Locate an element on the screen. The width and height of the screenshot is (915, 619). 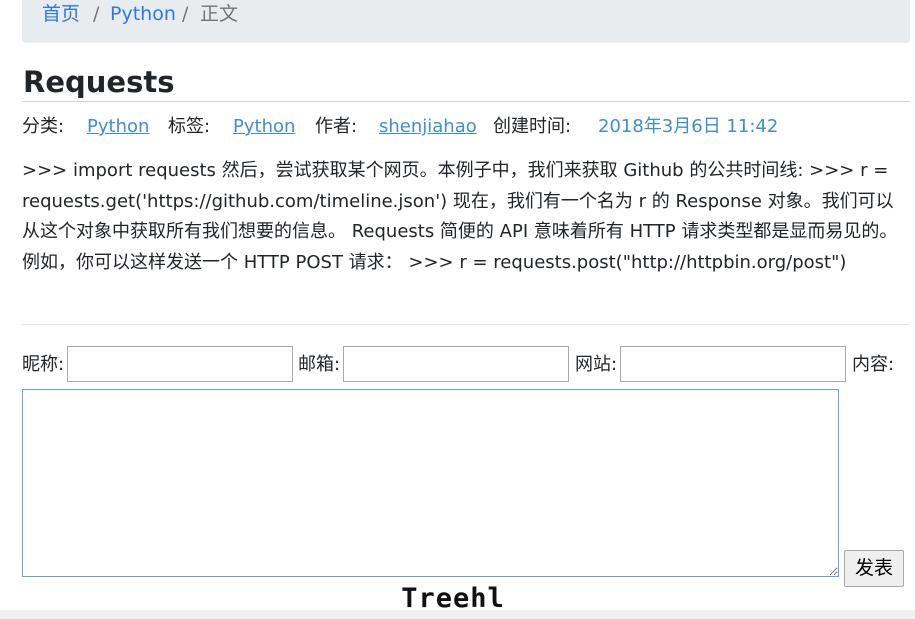
created-time: 2018年3月6日 11:42 is located at coordinates (688, 126).